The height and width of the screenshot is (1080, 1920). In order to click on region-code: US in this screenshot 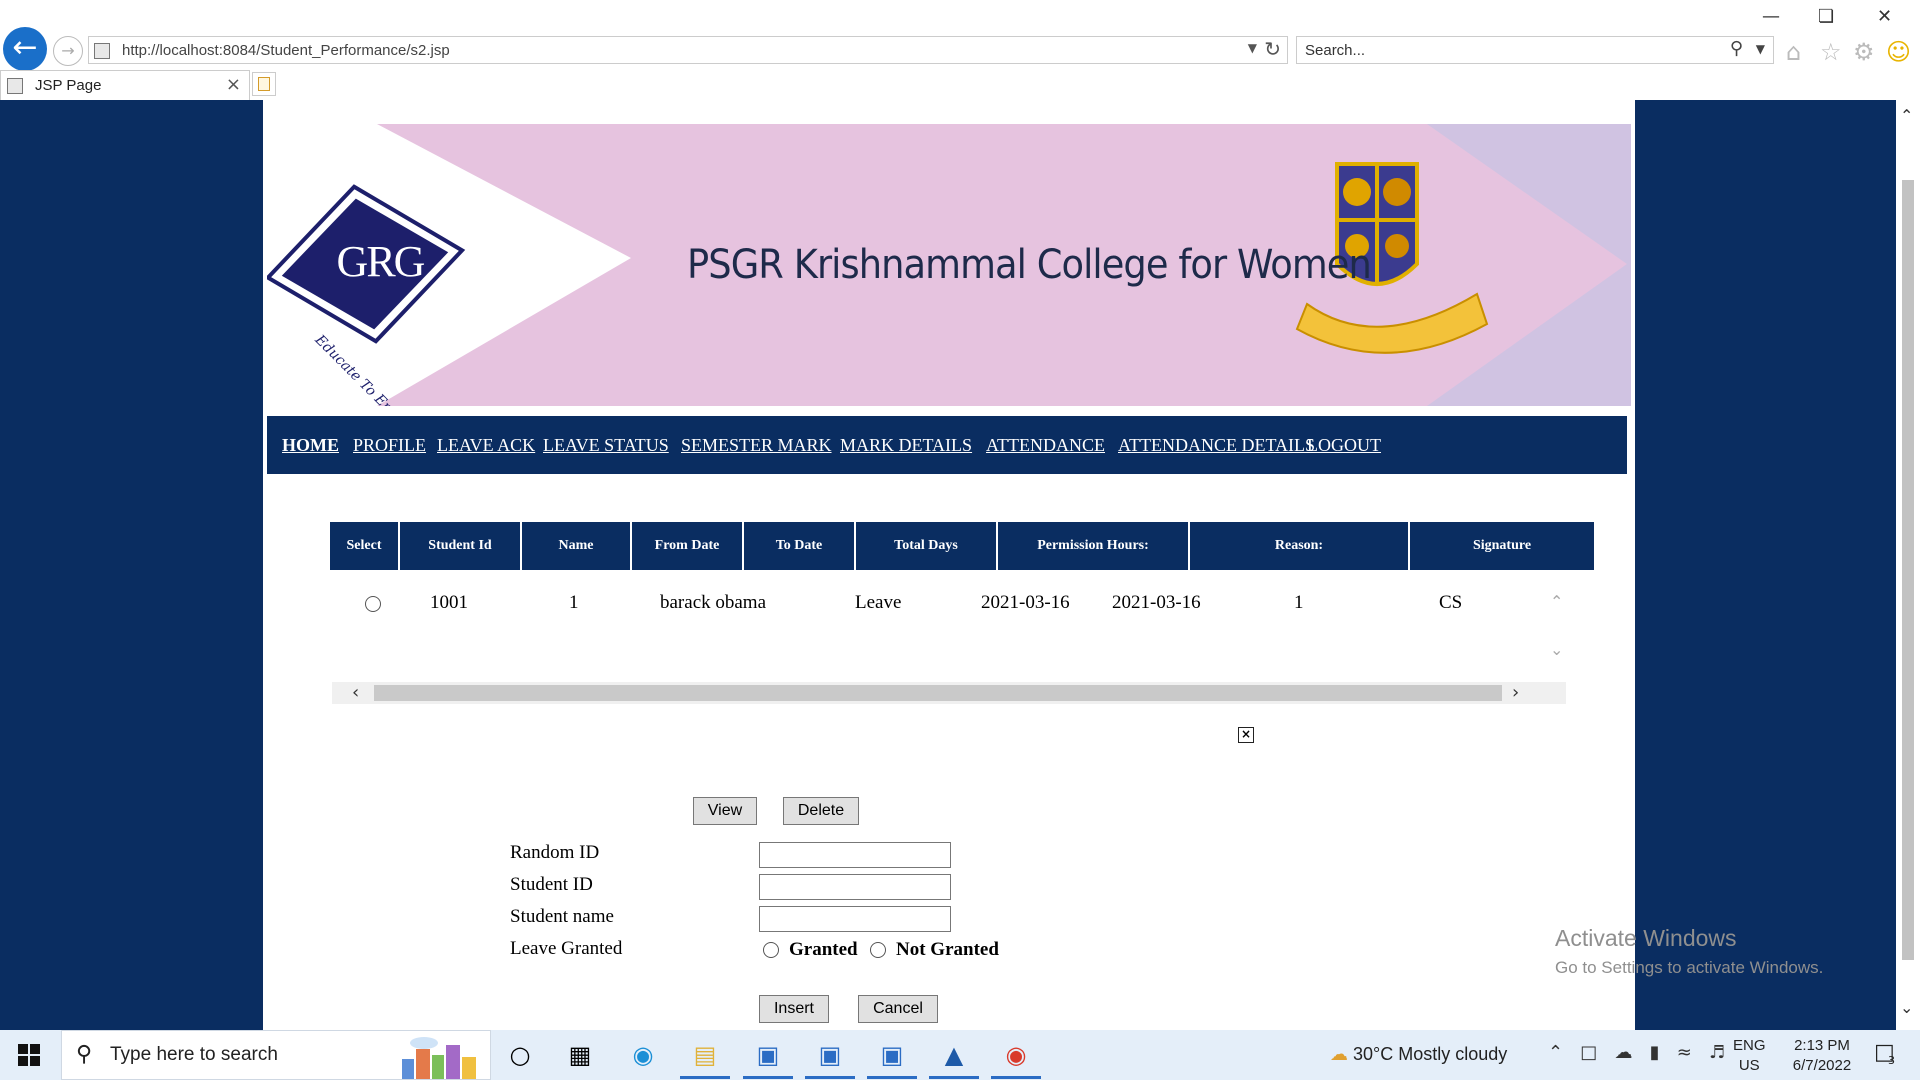, I will do `click(1749, 1065)`.